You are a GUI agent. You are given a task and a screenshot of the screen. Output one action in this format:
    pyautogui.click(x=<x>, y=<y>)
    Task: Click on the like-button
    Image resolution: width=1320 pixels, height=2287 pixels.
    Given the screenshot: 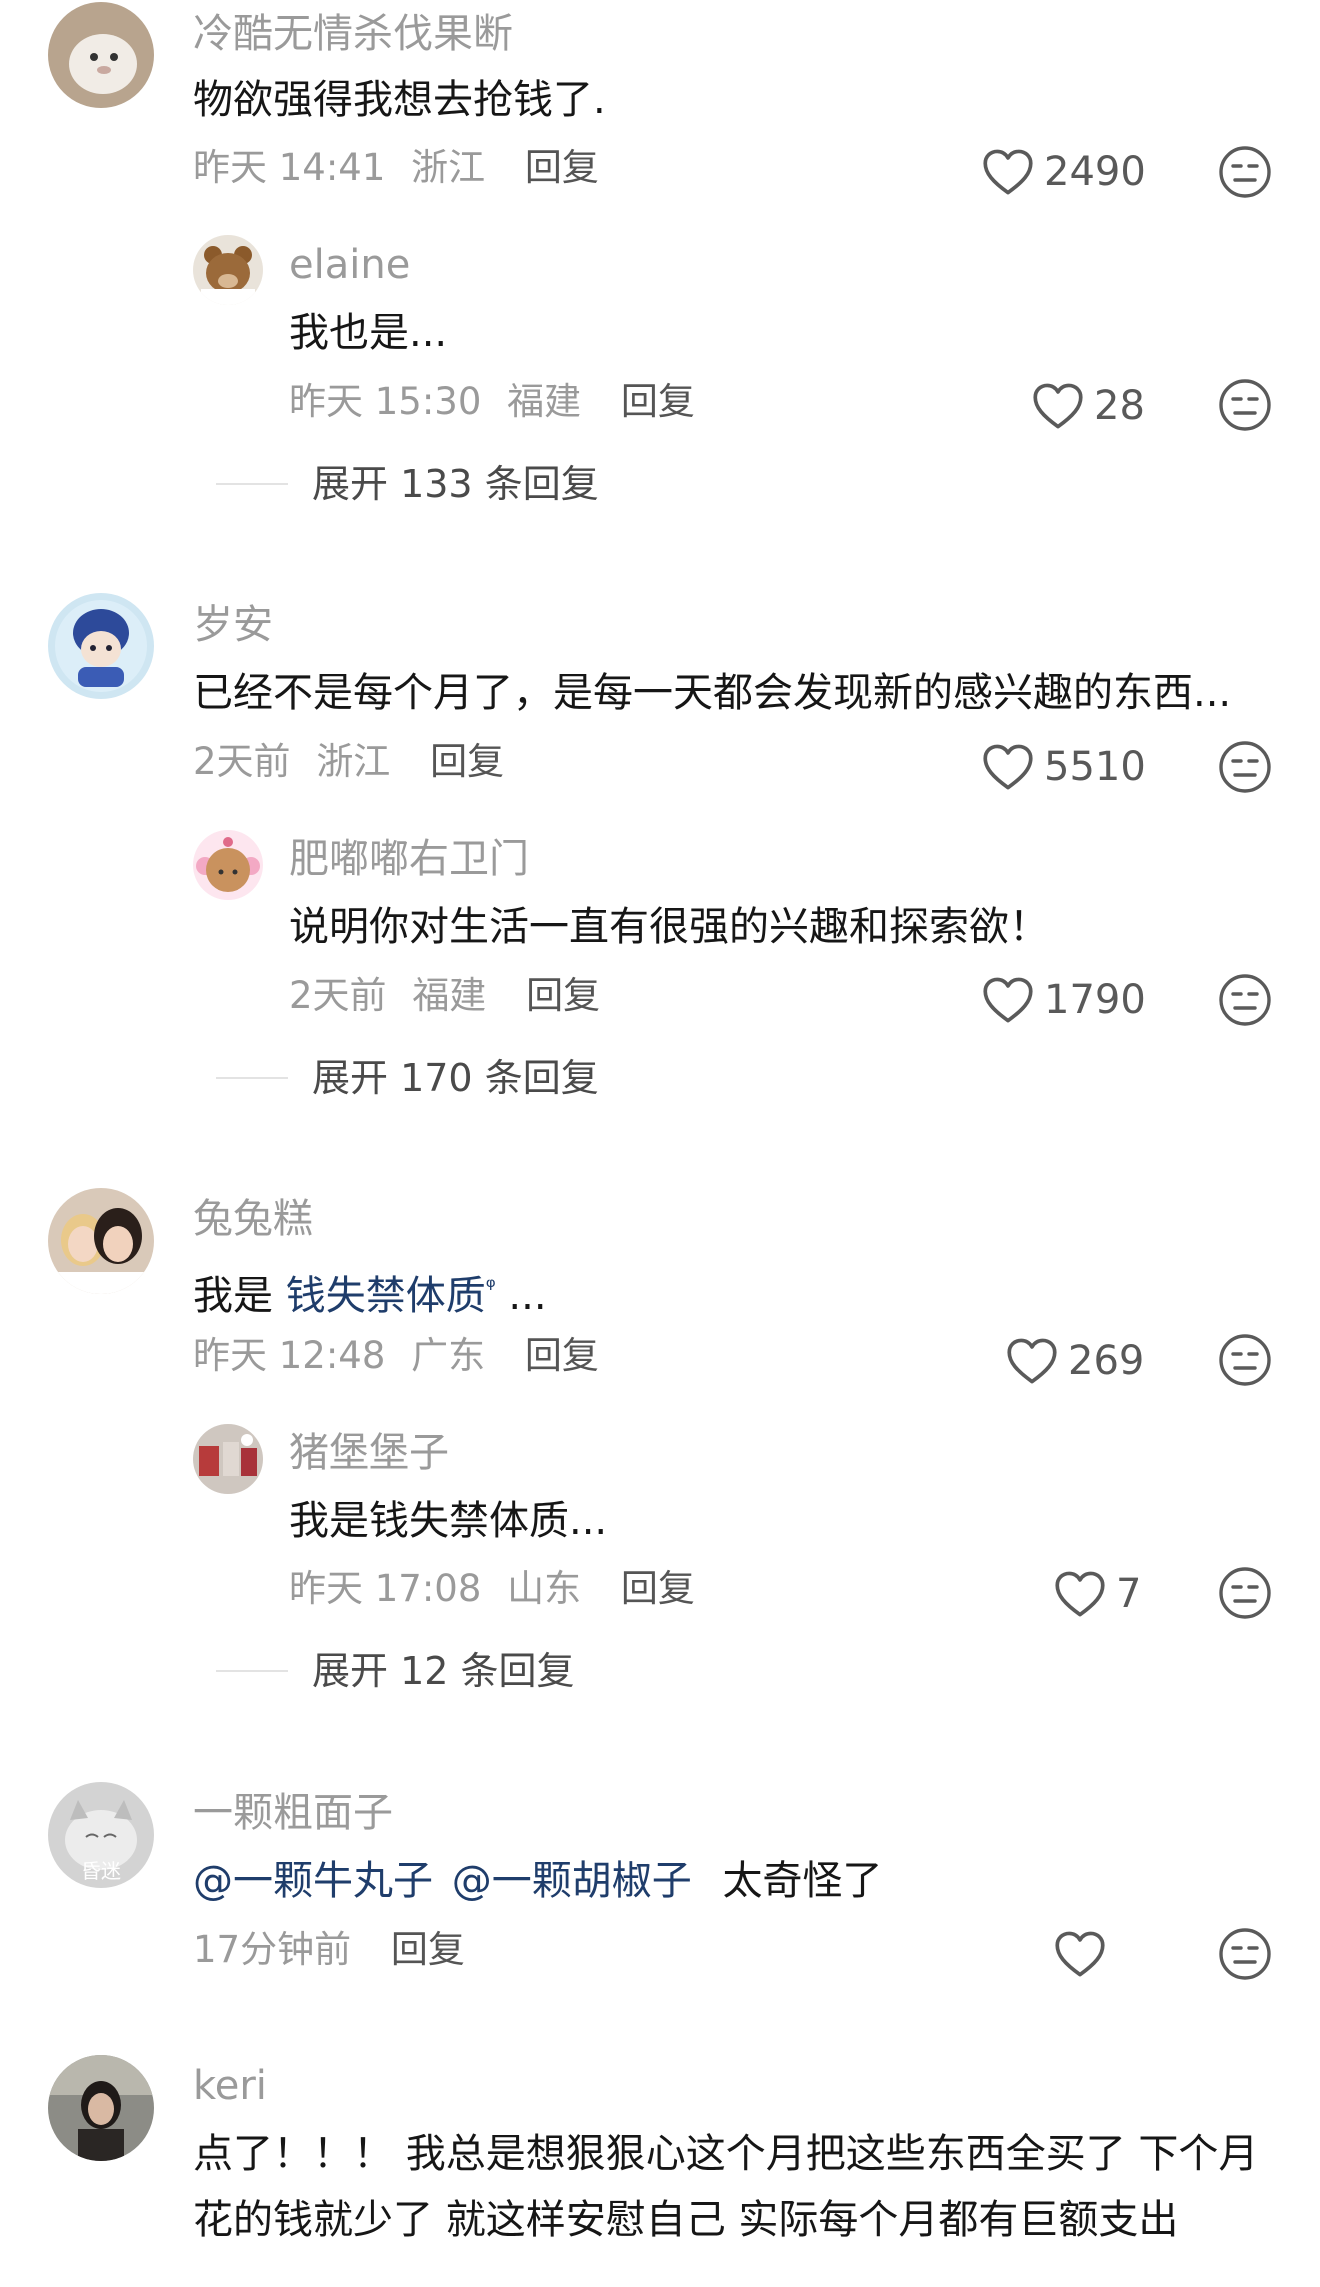 What is the action you would take?
    pyautogui.click(x=1080, y=1954)
    